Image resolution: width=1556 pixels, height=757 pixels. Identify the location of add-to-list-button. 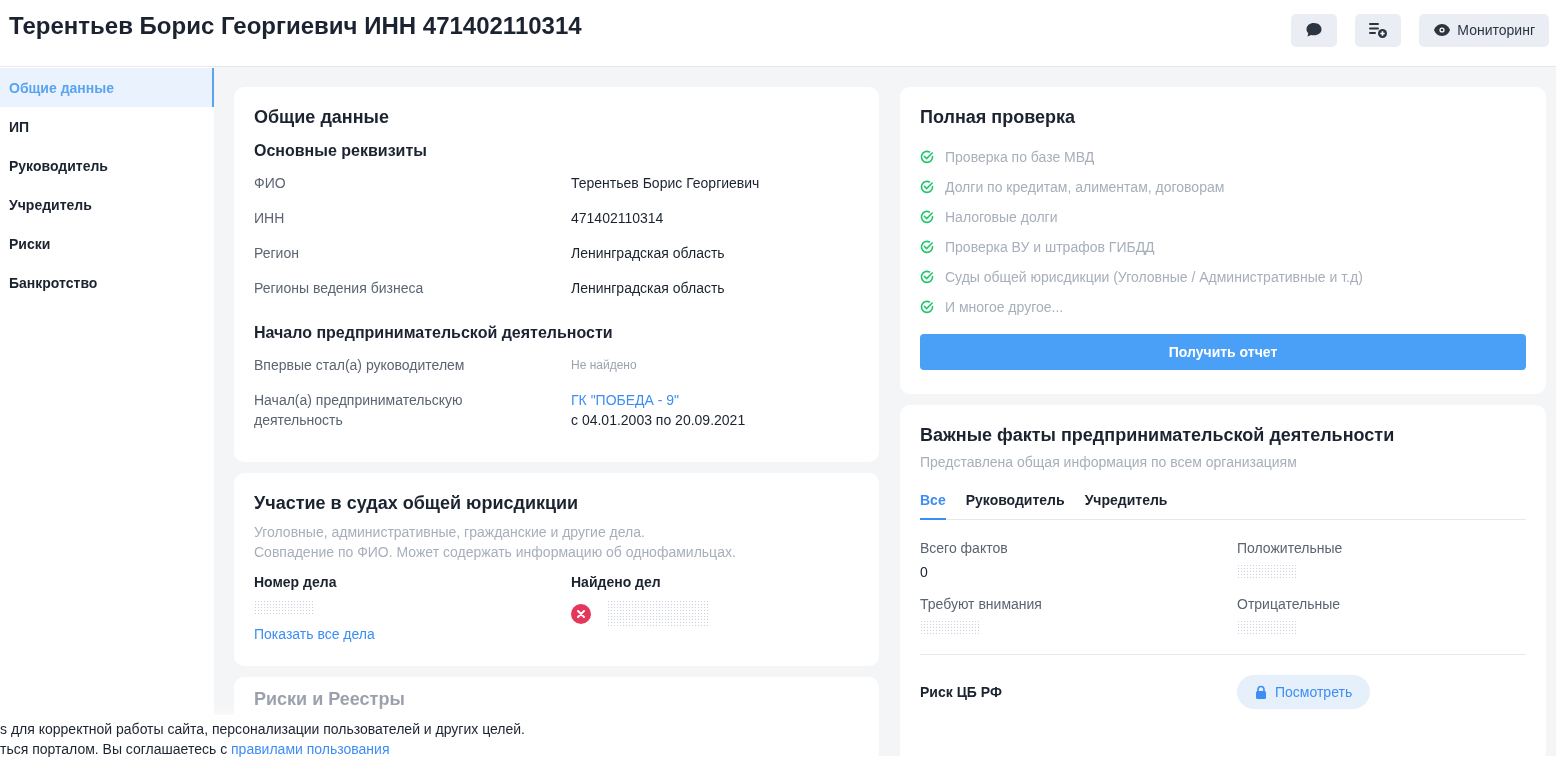
(1378, 30).